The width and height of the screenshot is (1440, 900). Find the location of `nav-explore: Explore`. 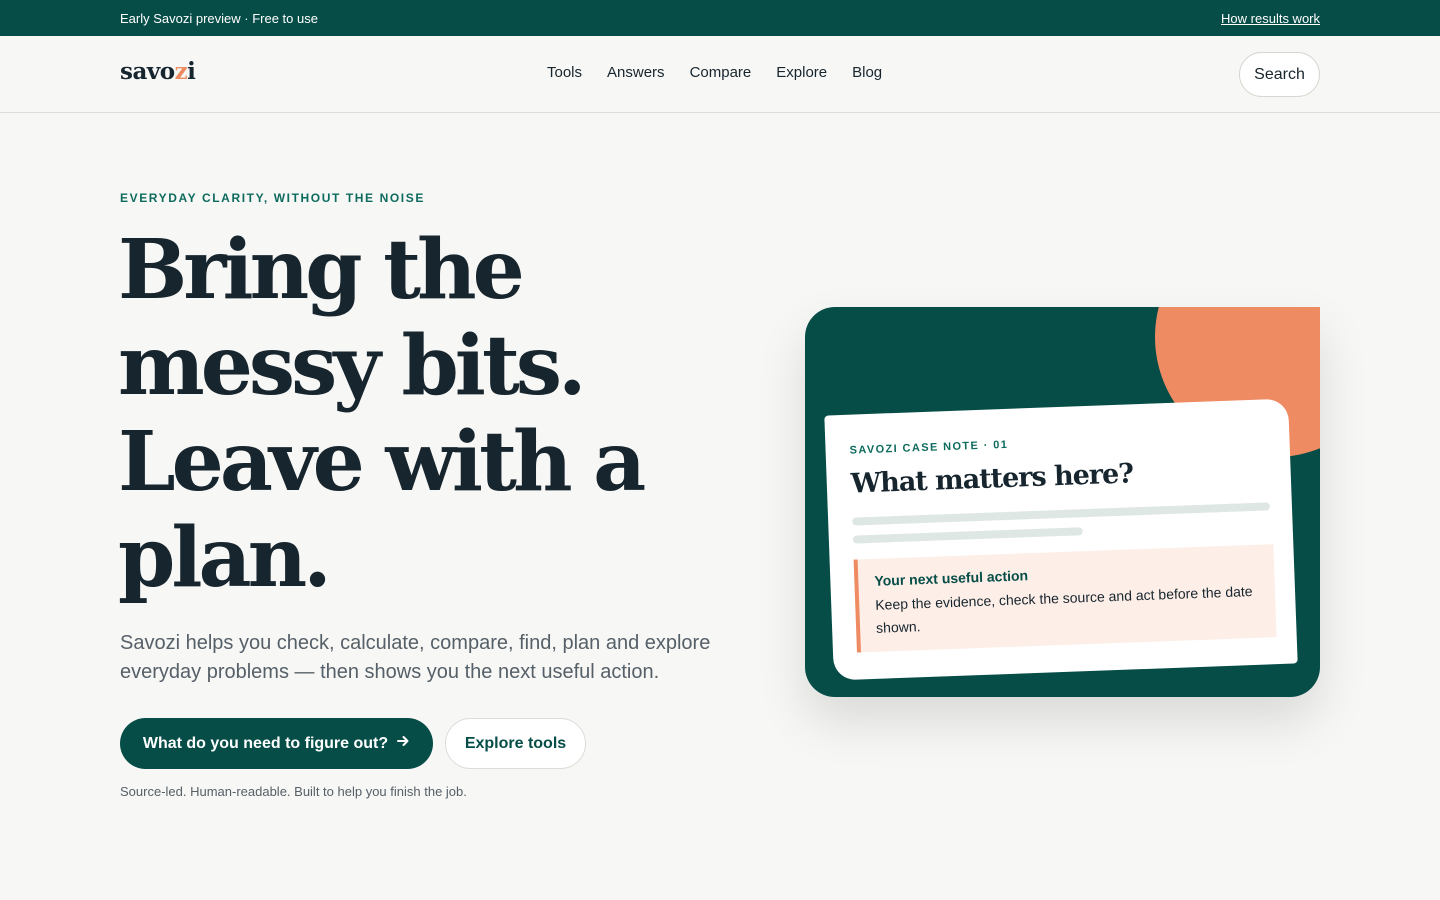

nav-explore: Explore is located at coordinates (801, 72).